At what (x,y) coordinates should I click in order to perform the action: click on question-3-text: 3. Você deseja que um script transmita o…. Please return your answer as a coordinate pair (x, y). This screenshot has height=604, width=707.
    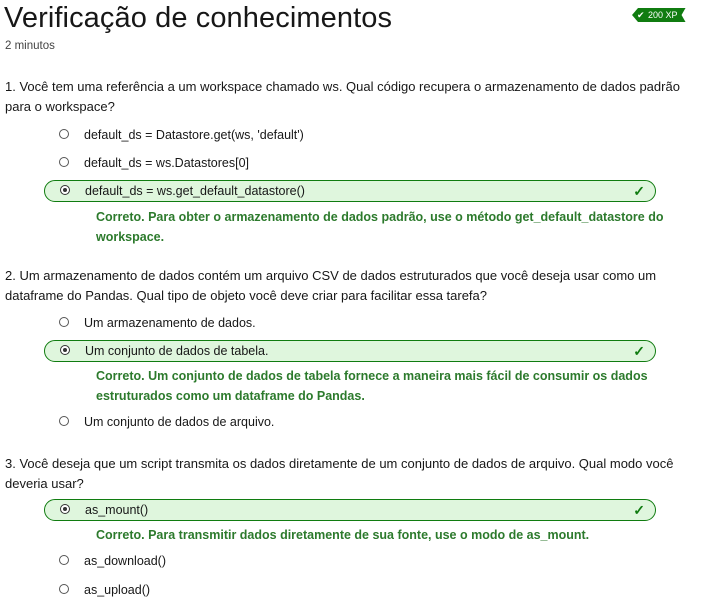
    Looking at the image, I should click on (339, 473).